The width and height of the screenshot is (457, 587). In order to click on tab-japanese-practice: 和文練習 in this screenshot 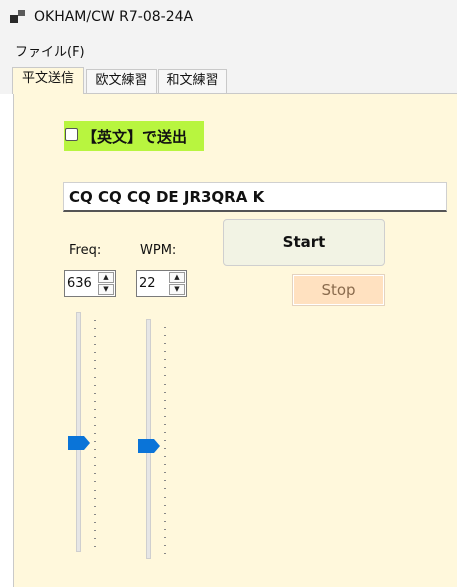, I will do `click(192, 81)`.